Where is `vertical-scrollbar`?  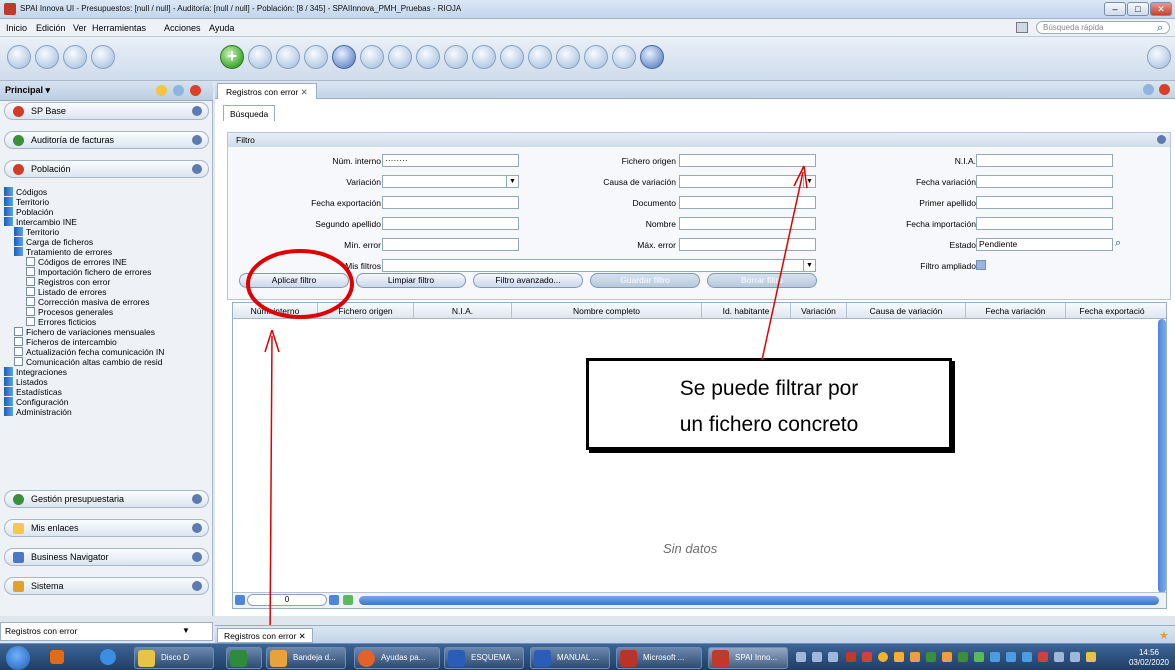
vertical-scrollbar is located at coordinates (1162, 456).